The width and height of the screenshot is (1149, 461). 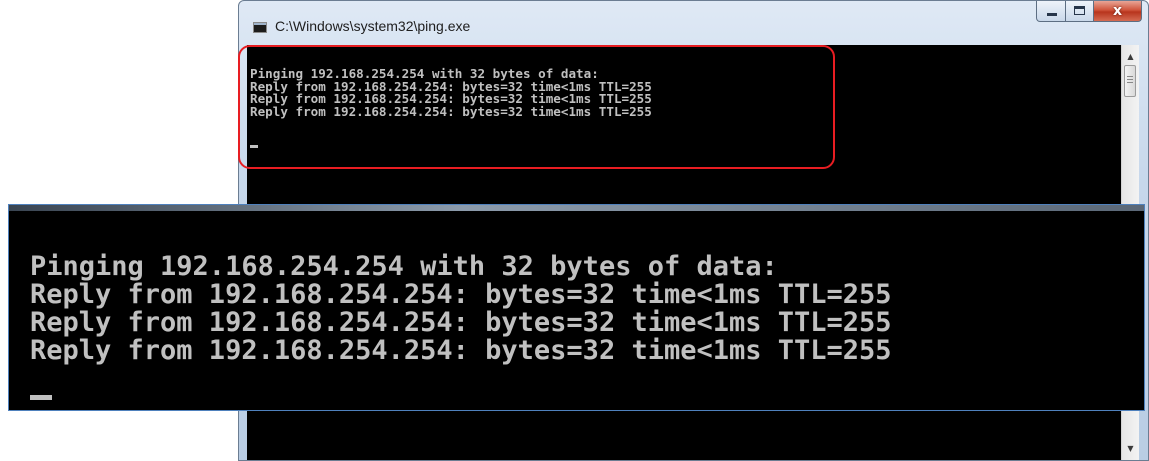 What do you see at coordinates (693, 23) in the screenshot?
I see `title-bar: C:\Windows\system32\ping.exe x` at bounding box center [693, 23].